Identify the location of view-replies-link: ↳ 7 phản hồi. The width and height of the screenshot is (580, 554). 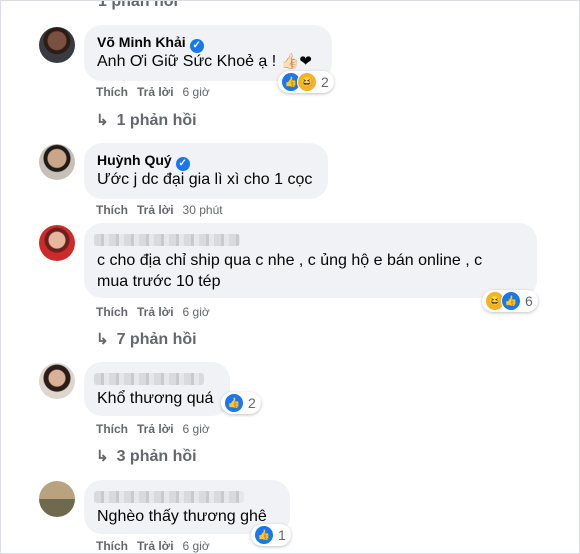
(146, 339).